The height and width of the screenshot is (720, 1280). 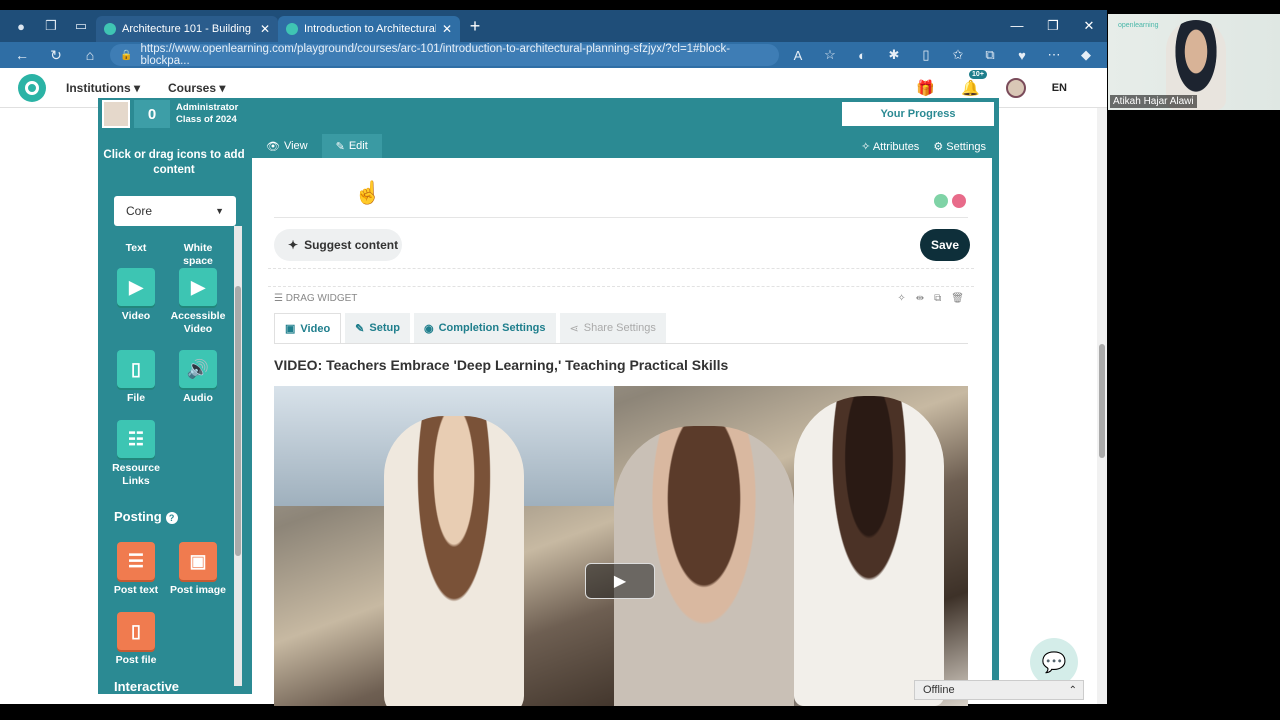 I want to click on sidebar-item-post-file: ▯ Post file, so click(x=136, y=639).